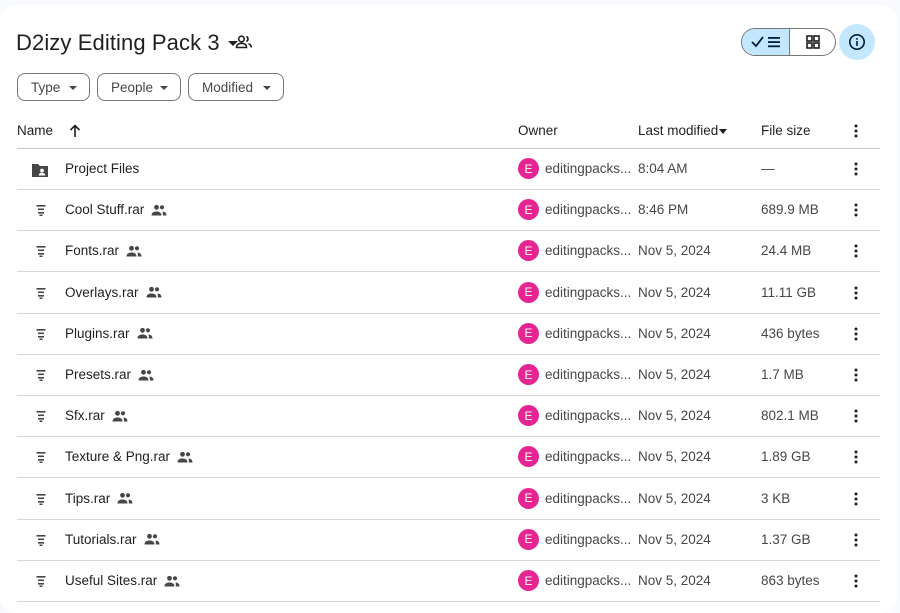 The height and width of the screenshot is (613, 900). Describe the element at coordinates (102, 168) in the screenshot. I see `file-name-label: Project Files` at that location.